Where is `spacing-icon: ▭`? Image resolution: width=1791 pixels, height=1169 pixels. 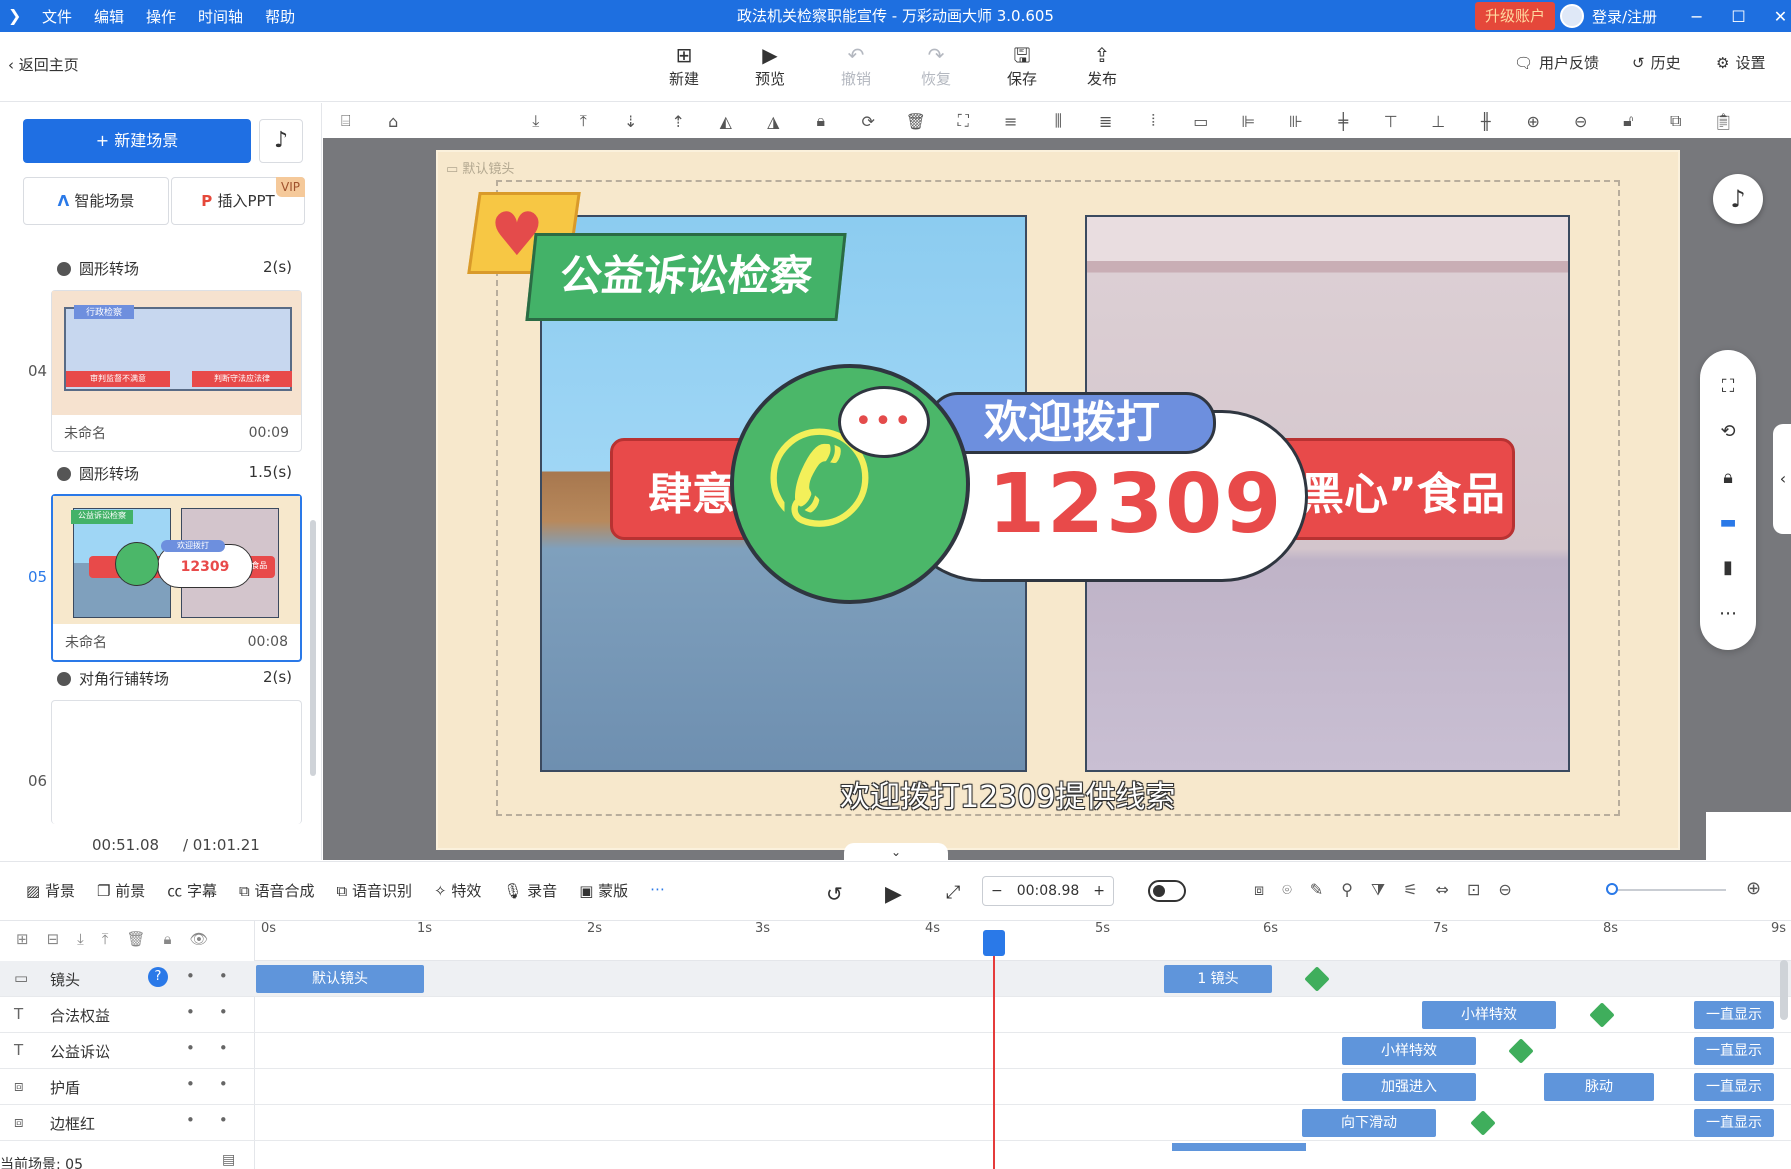 spacing-icon: ▭ is located at coordinates (1201, 121).